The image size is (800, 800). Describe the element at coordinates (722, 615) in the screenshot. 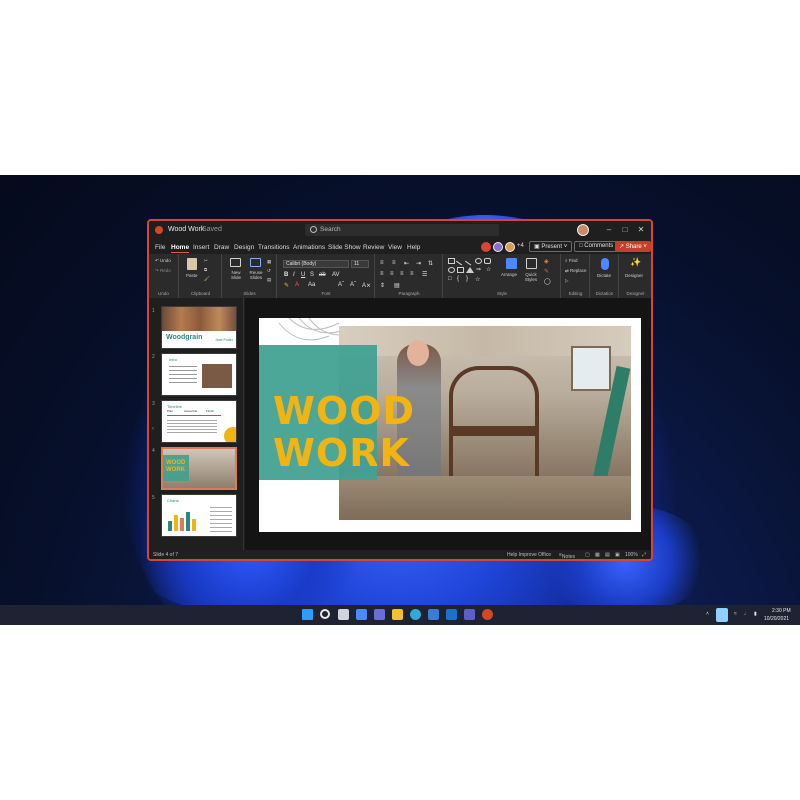

I see `microphone-tray-icon` at that location.